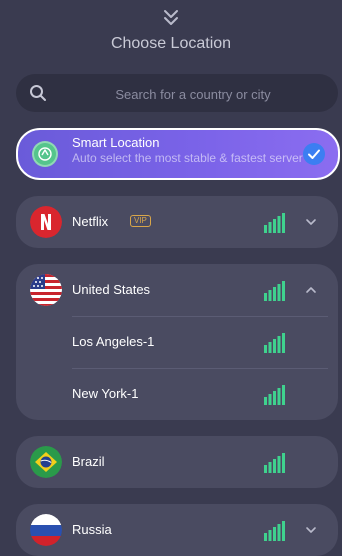  Describe the element at coordinates (46, 530) in the screenshot. I see `russia-flag-icon` at that location.